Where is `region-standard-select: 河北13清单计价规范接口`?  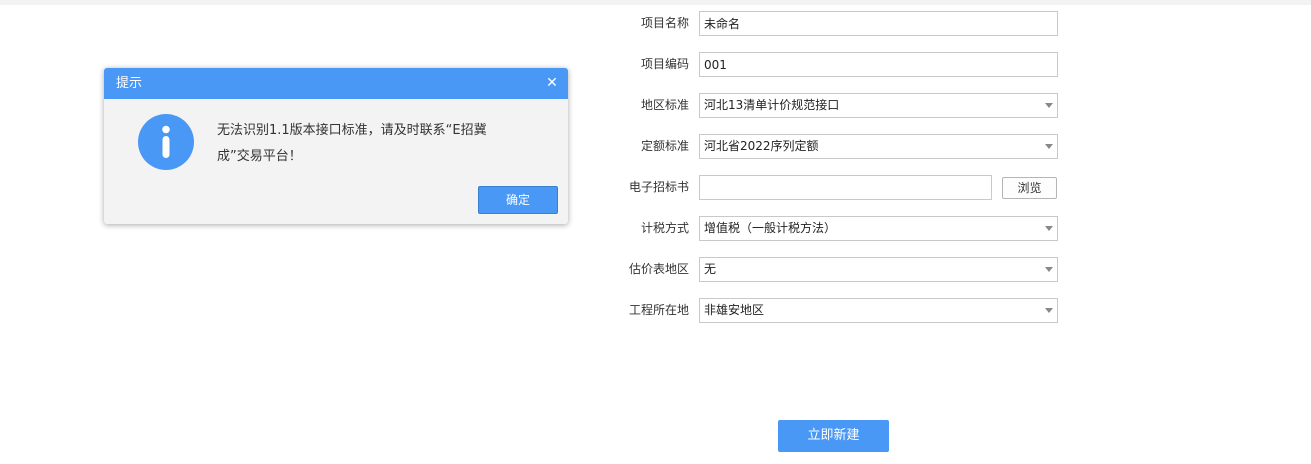
region-standard-select: 河北13清单计价规范接口 is located at coordinates (878, 105).